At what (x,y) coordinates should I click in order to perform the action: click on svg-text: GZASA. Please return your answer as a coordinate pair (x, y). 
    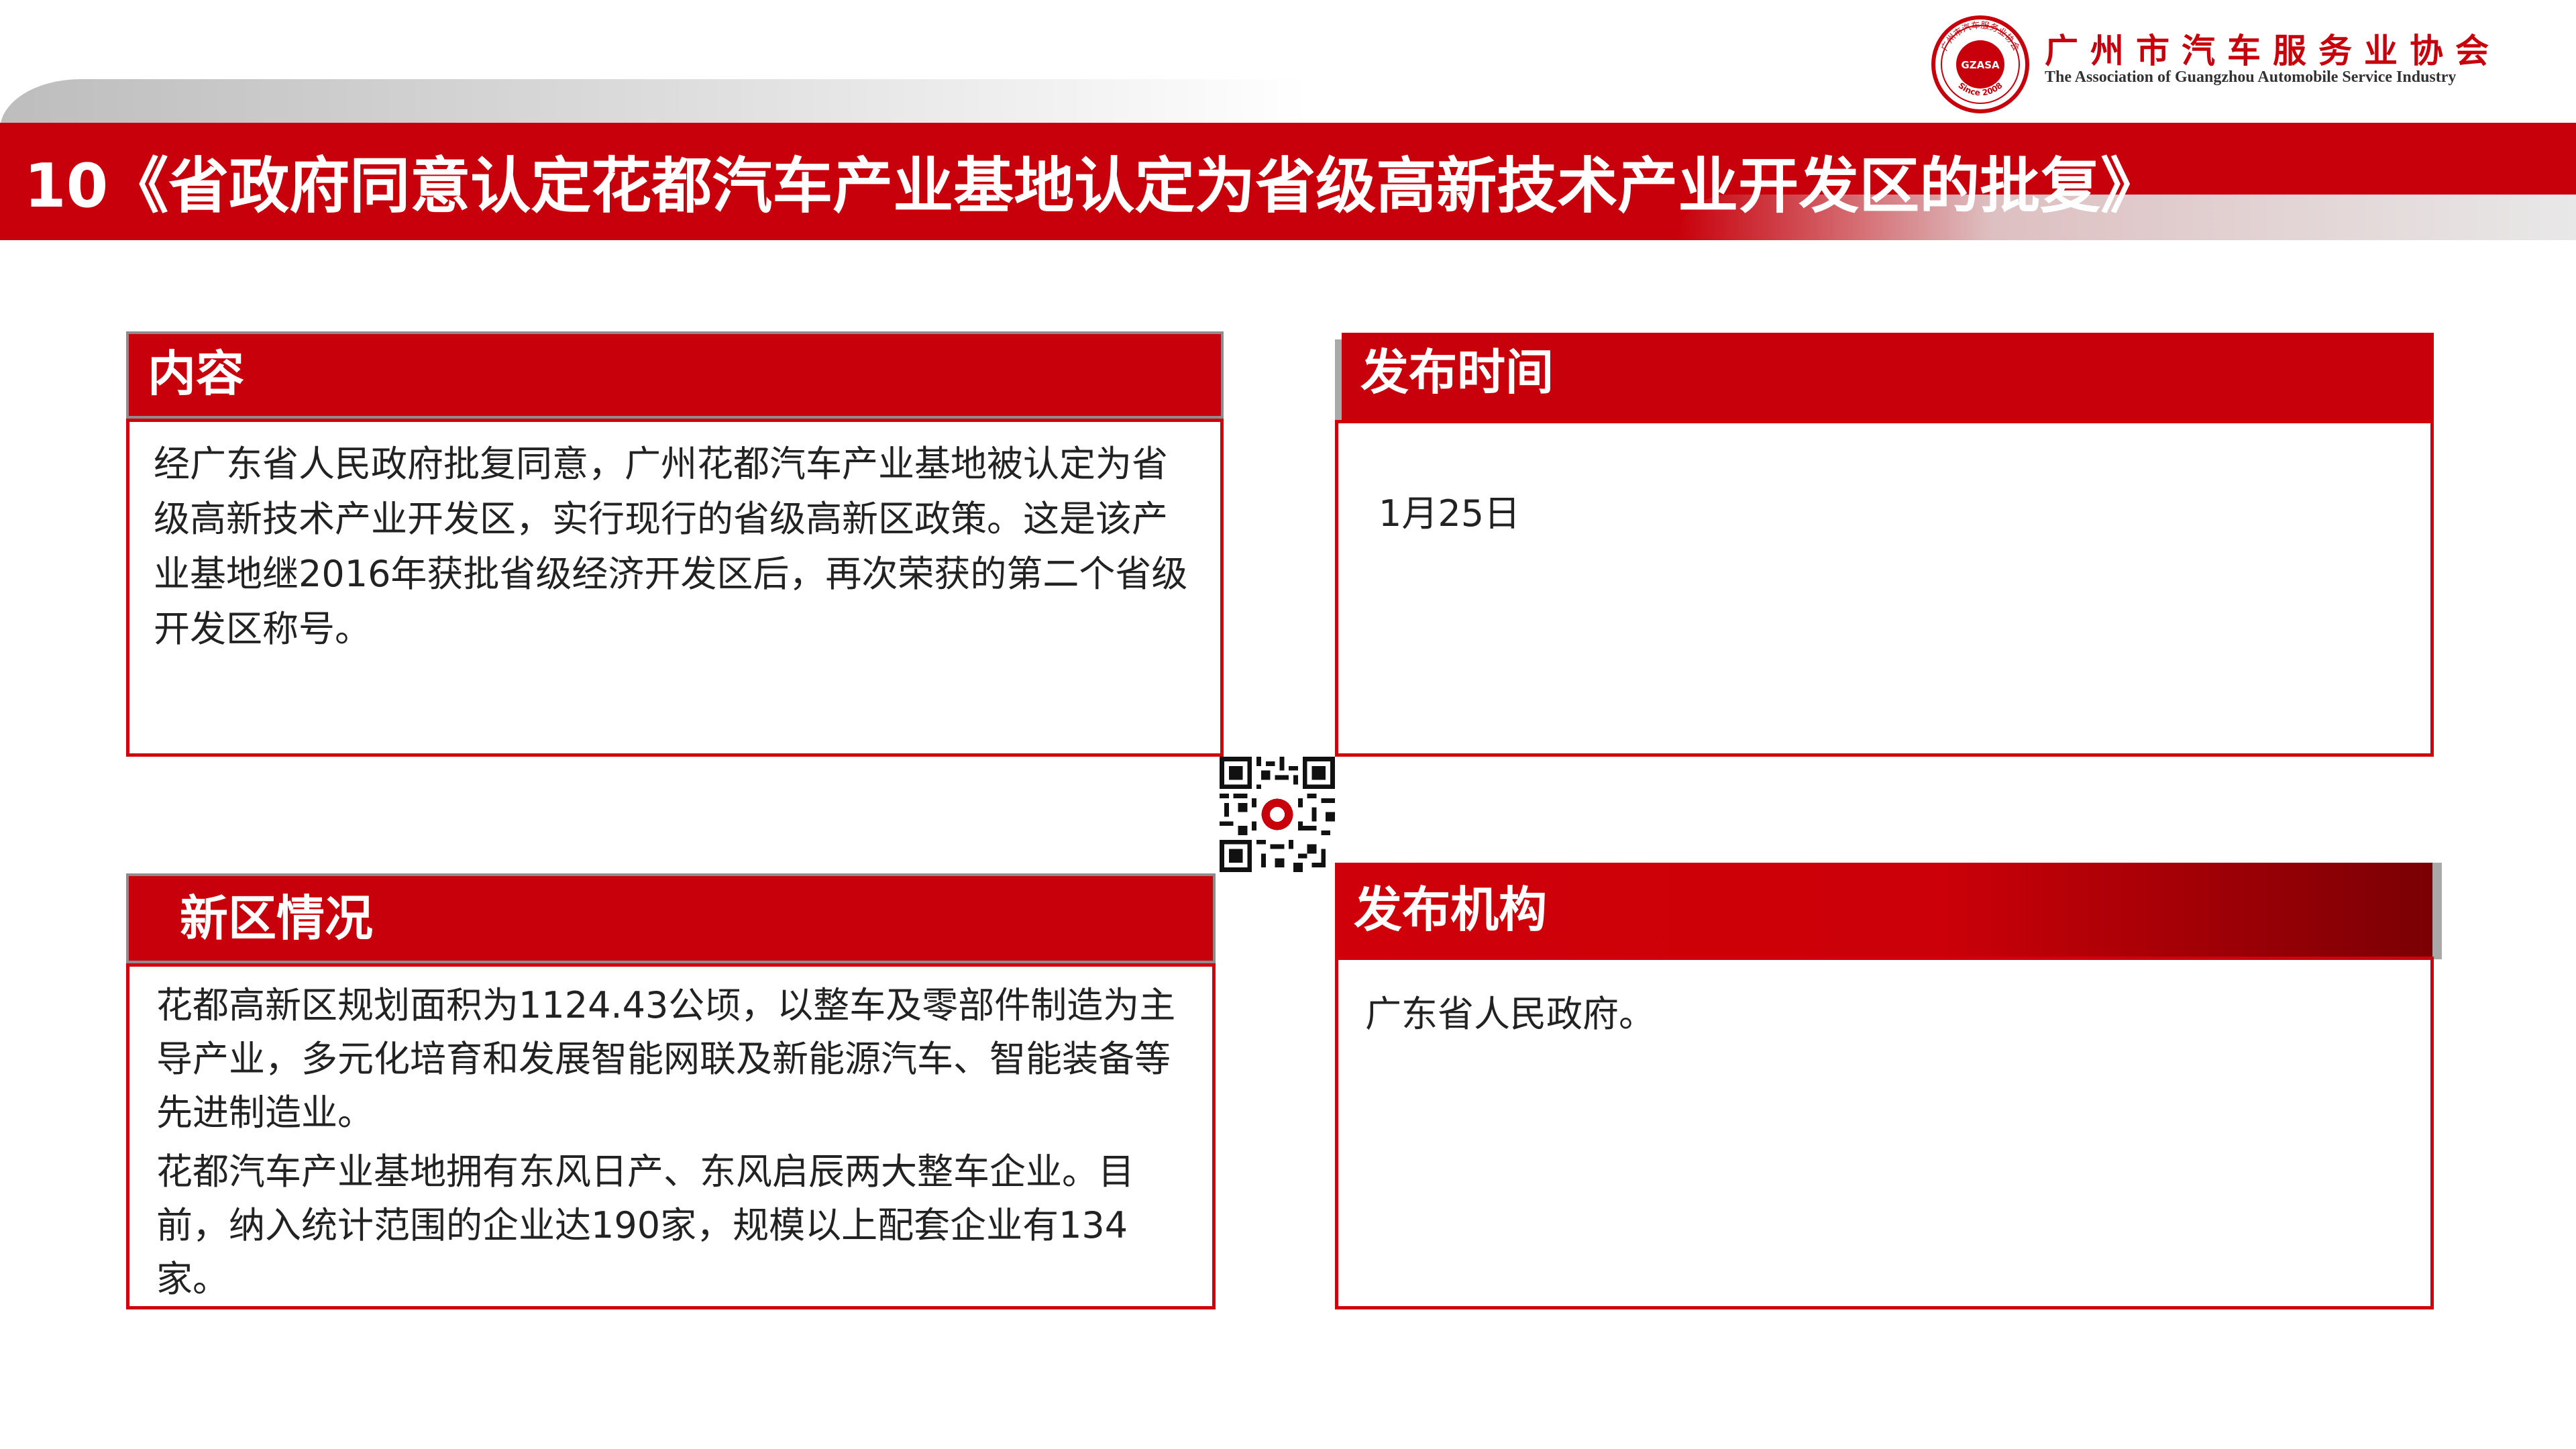
    Looking at the image, I should click on (1980, 65).